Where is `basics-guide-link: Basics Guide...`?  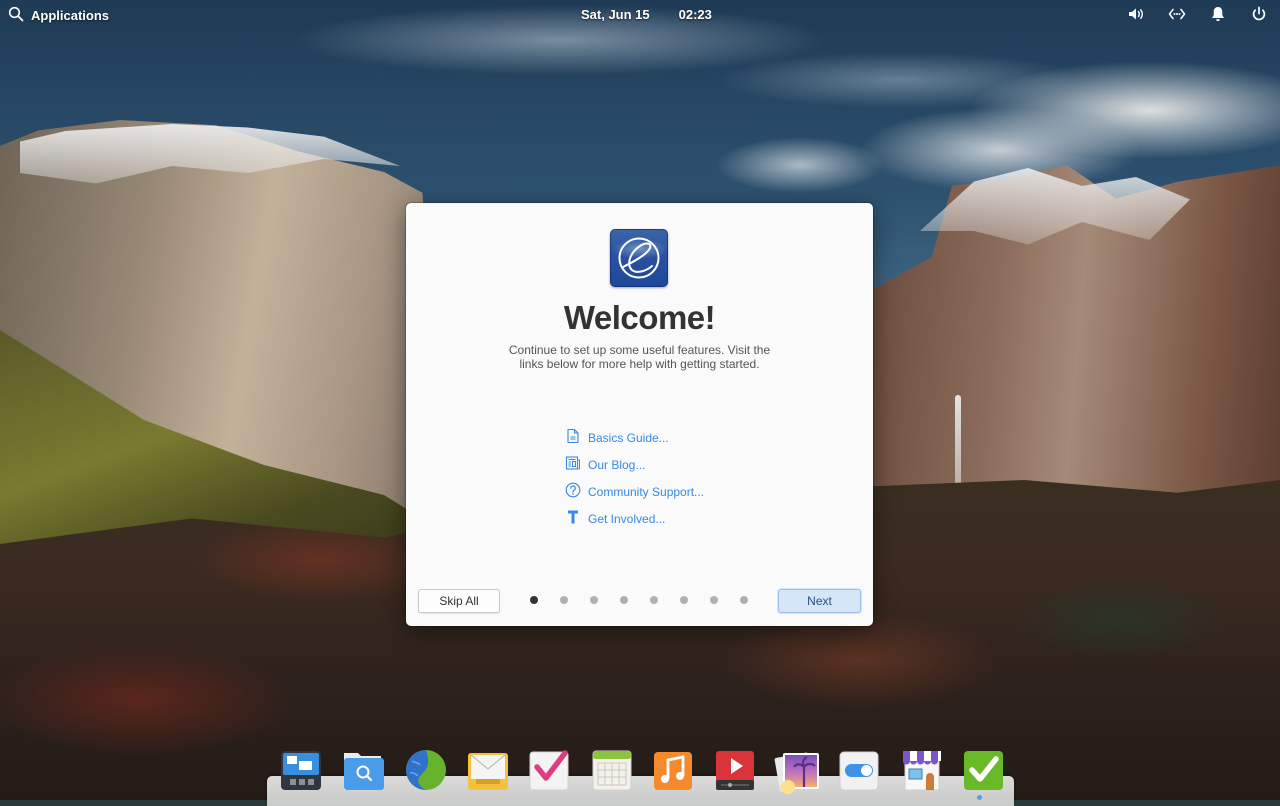
basics-guide-link: Basics Guide... is located at coordinates (634, 437).